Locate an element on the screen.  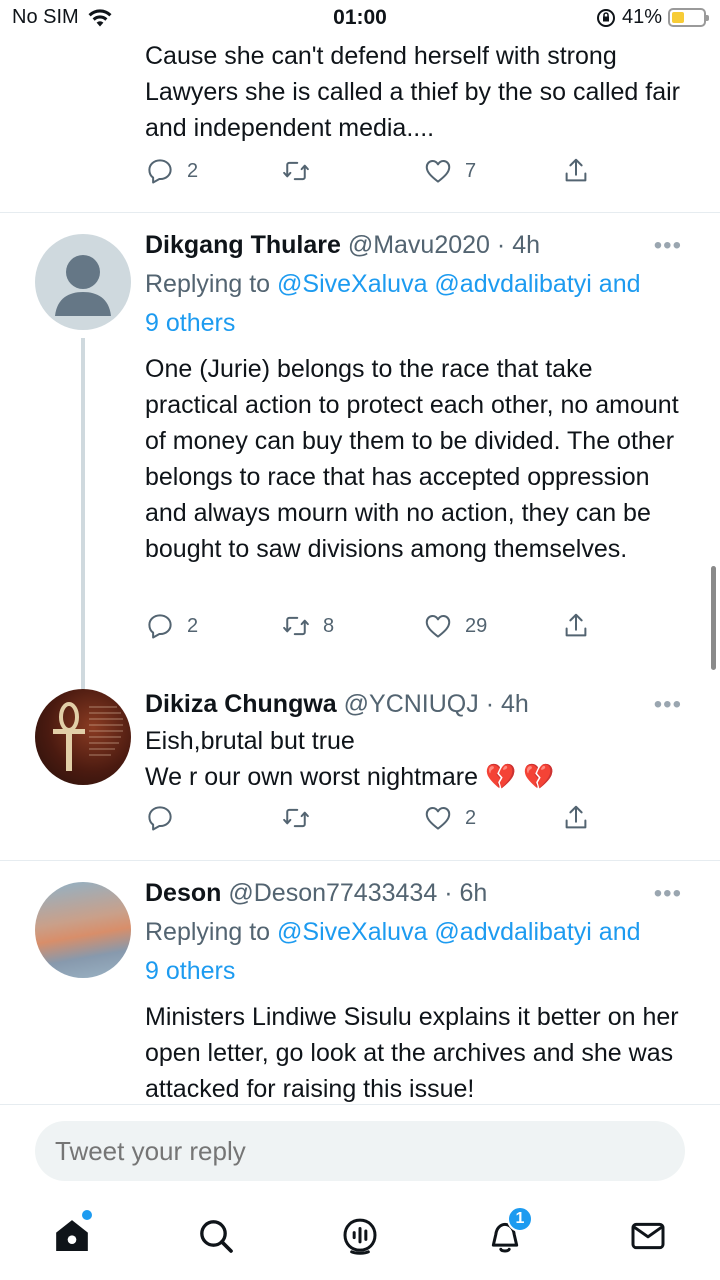
reply-button is located at coordinates (166, 818).